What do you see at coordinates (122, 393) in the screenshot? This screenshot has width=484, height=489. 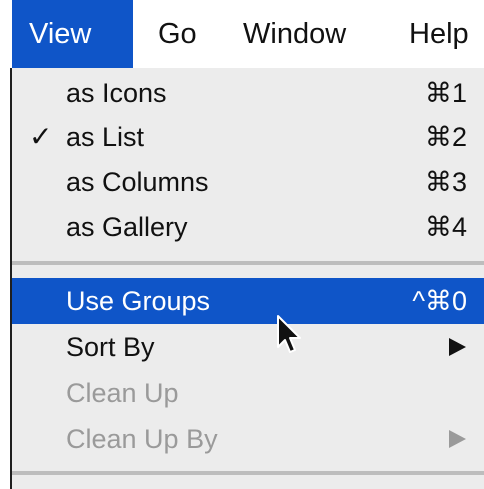 I see `menu-item-label: Clean Up` at bounding box center [122, 393].